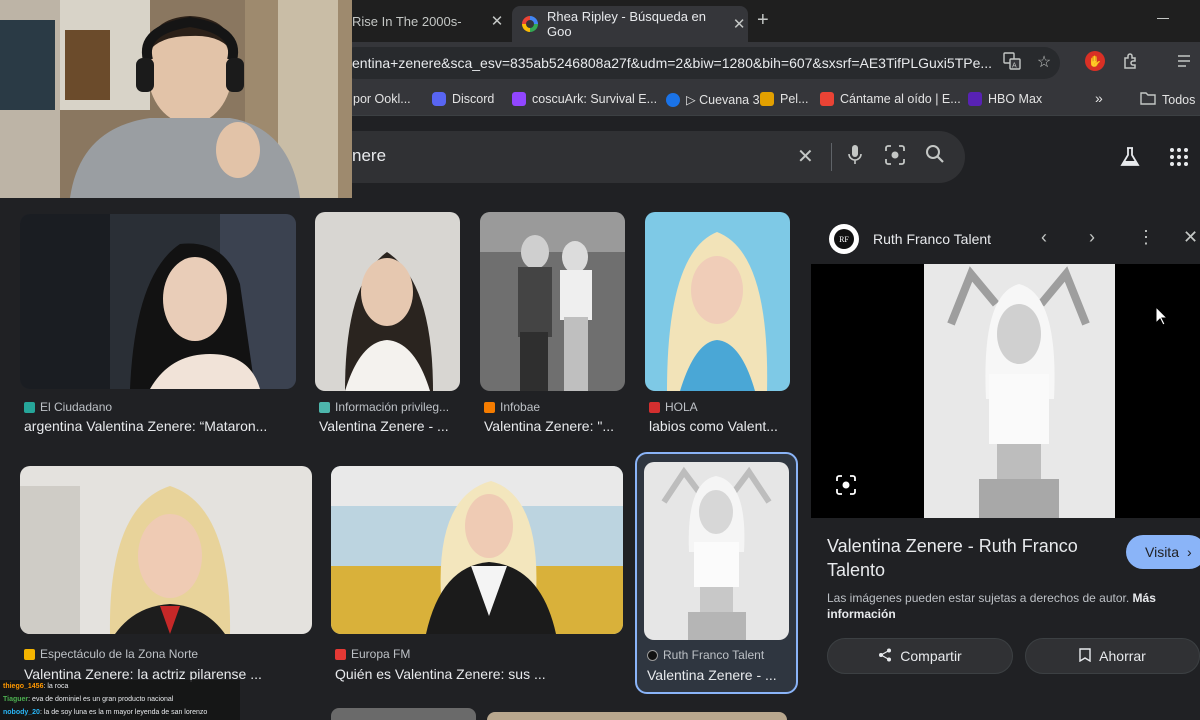 The height and width of the screenshot is (720, 1200). I want to click on mouse-cursor-icon, so click(1162, 318).